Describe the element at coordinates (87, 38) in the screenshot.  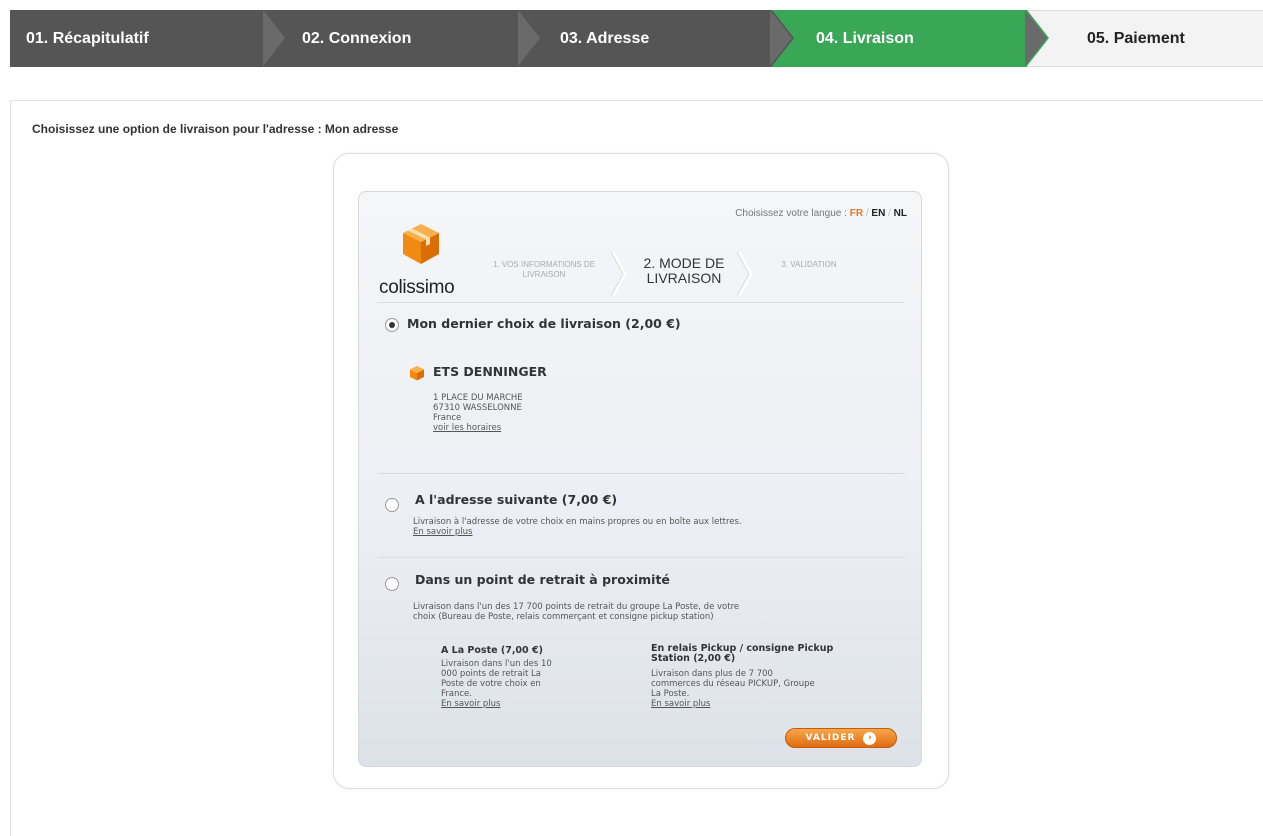
I see `step-label: 01. Récapitulatif` at that location.